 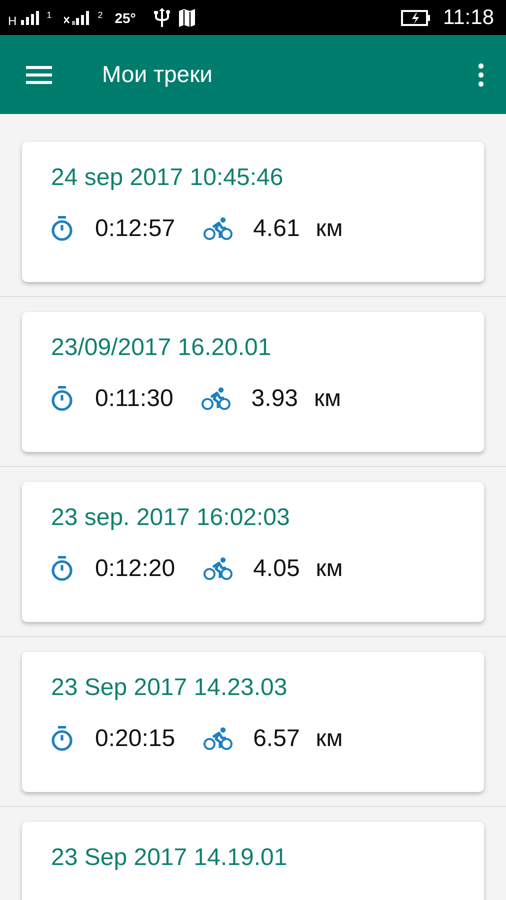 I want to click on track-date: 23 Sep 2017 14.19.01, so click(x=169, y=858).